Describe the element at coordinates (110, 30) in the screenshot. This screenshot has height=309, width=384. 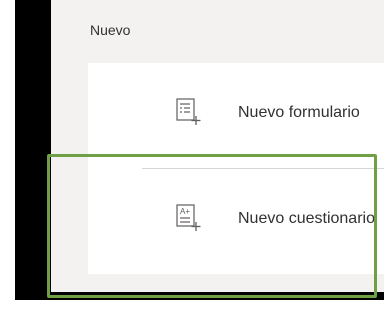
I see `section-title: Nuevo` at that location.